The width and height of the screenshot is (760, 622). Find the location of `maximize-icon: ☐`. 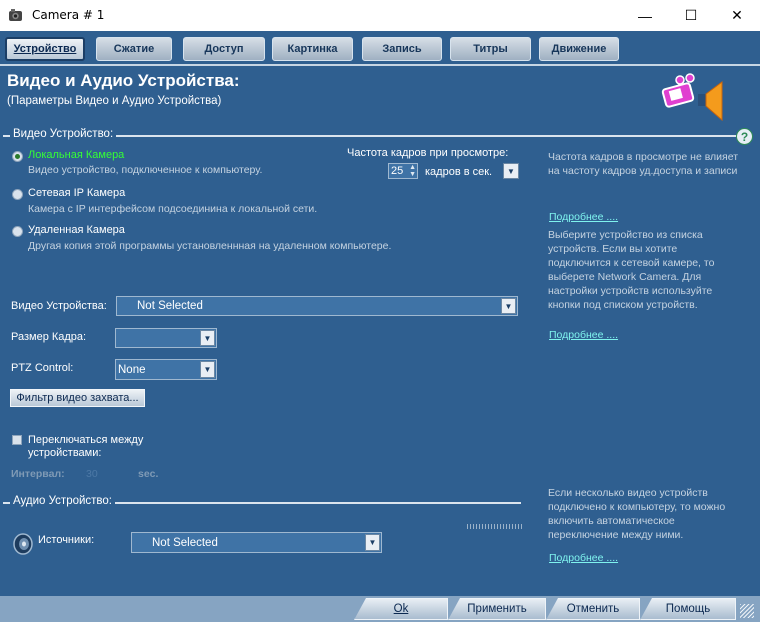

maximize-icon: ☐ is located at coordinates (691, 15).